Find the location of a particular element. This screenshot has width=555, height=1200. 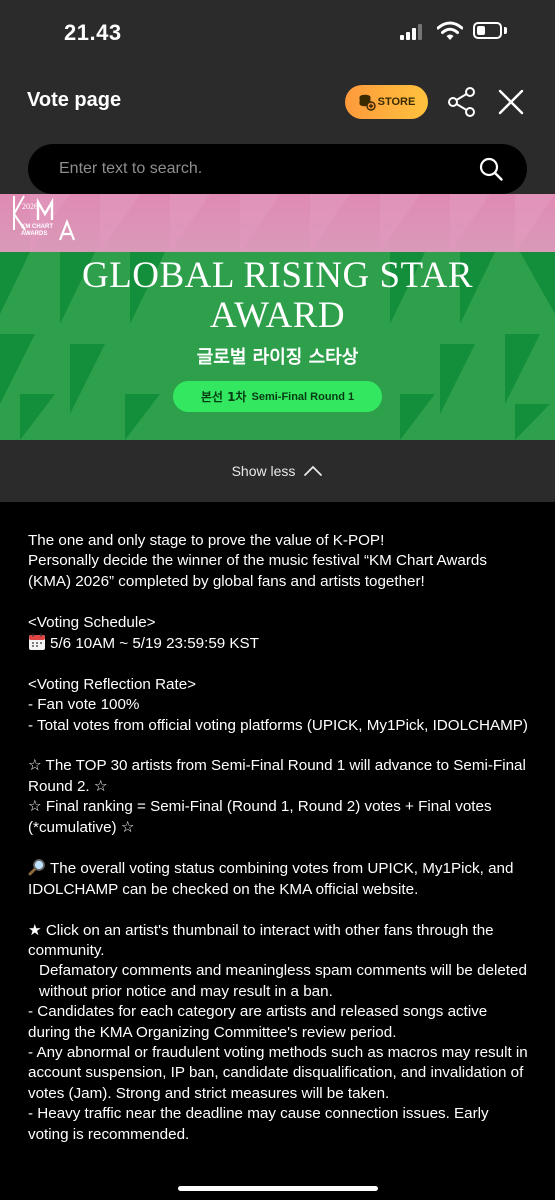

battery-icon is located at coordinates (487, 30).